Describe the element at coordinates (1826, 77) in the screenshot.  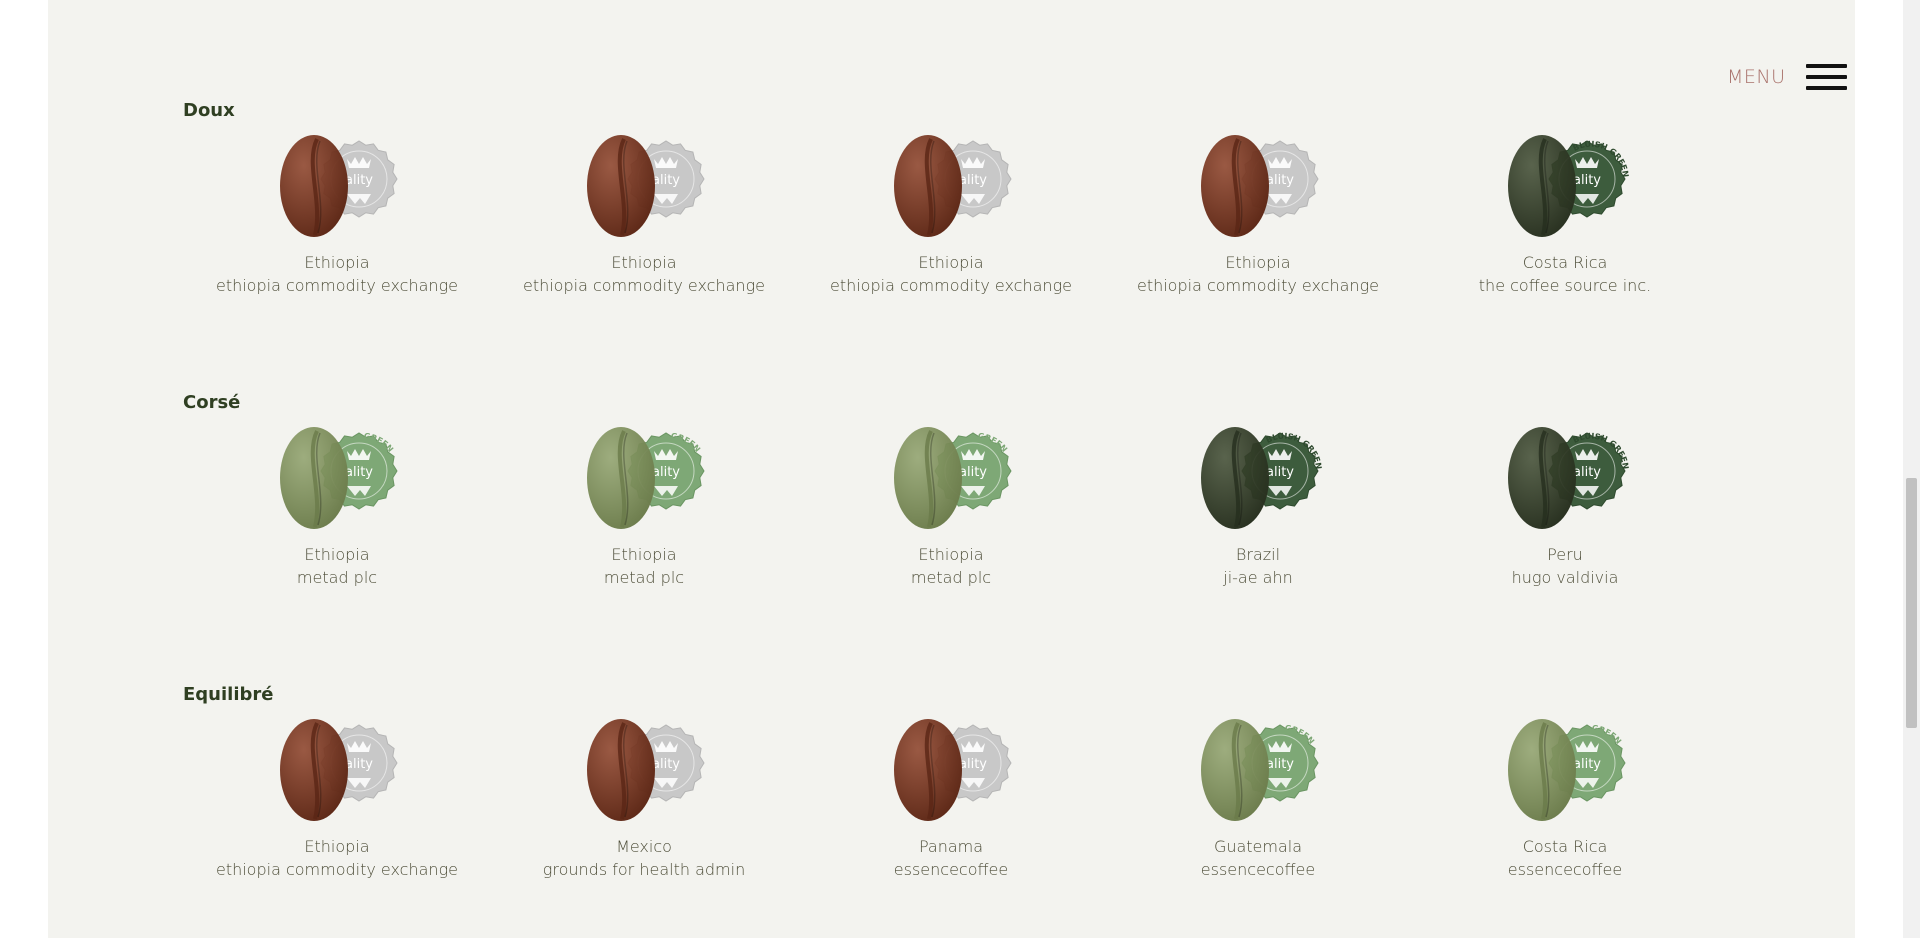
I see `hamburger-icon` at that location.